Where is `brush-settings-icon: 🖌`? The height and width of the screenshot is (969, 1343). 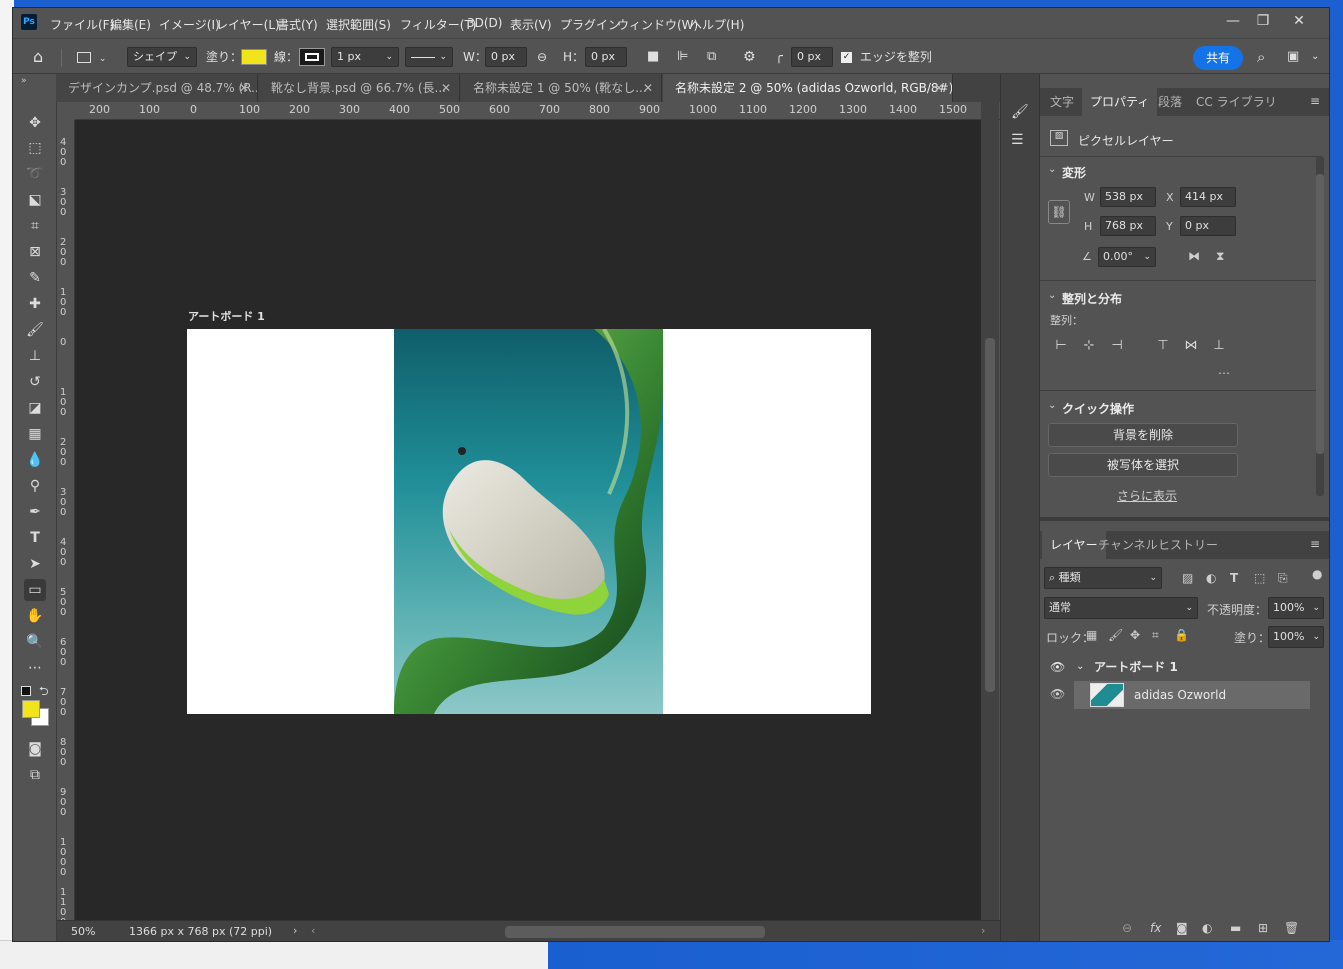 brush-settings-icon: 🖌 is located at coordinates (1020, 112).